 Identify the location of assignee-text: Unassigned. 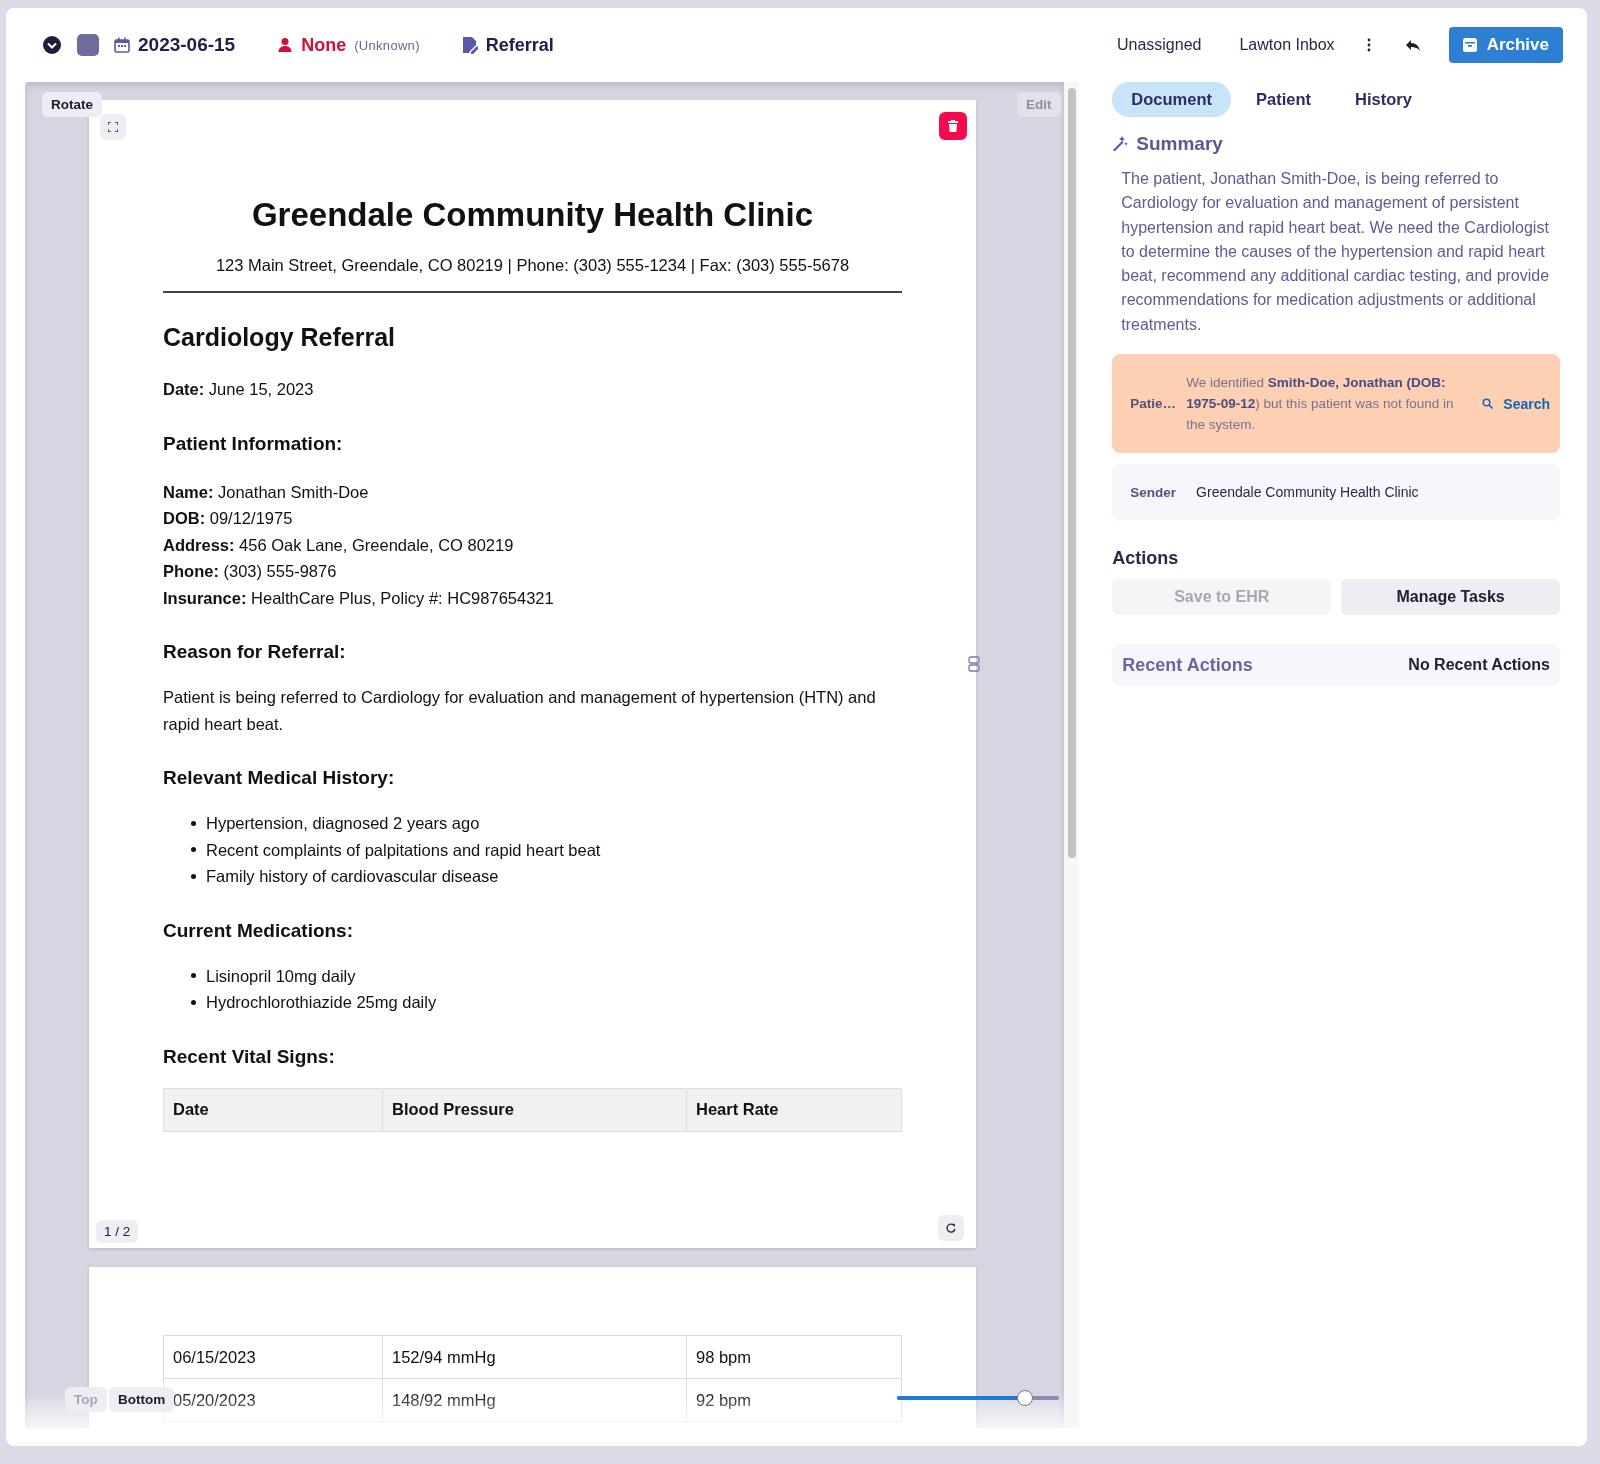
(1159, 45).